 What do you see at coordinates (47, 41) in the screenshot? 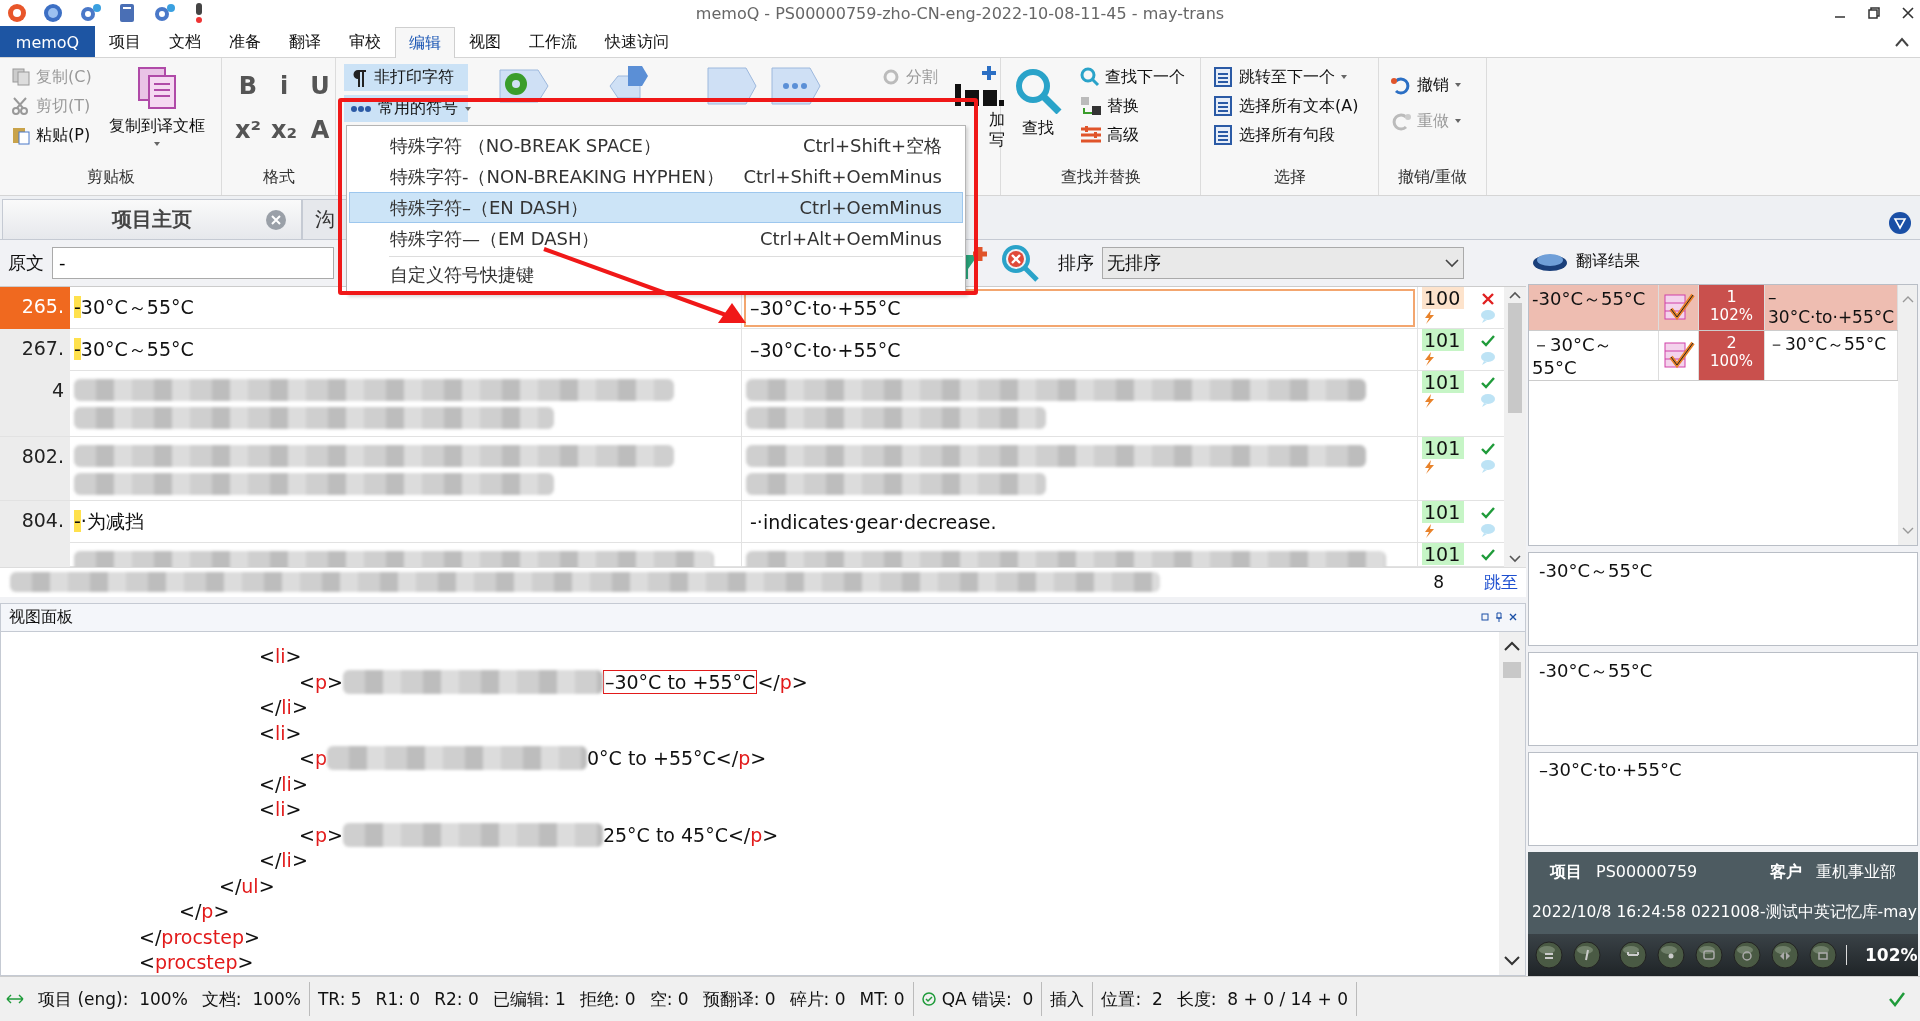
I see `app-menu-button: memoQ` at bounding box center [47, 41].